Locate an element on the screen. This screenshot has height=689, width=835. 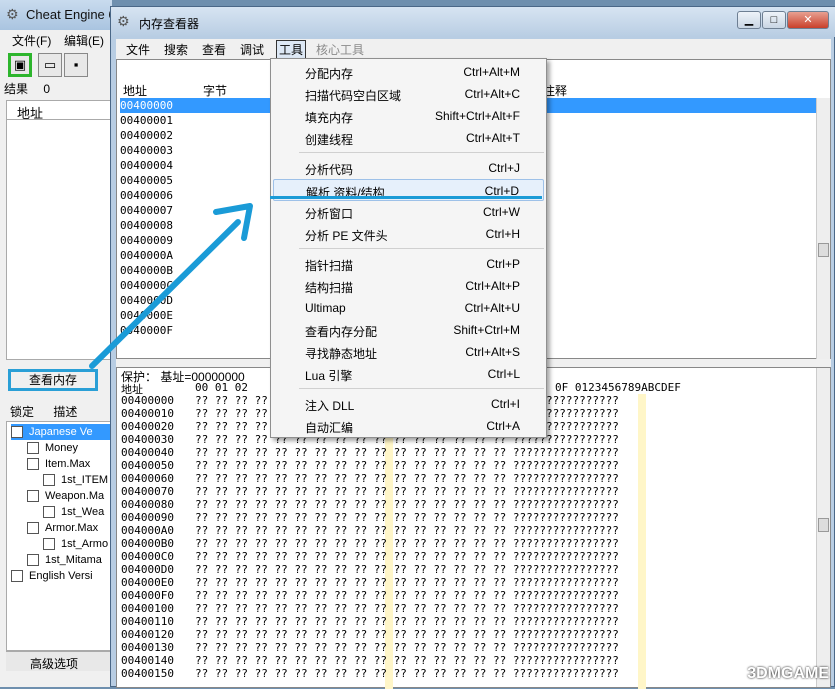
cheat-table-row: ✕ Japanese Ve is located at coordinates (61, 432).